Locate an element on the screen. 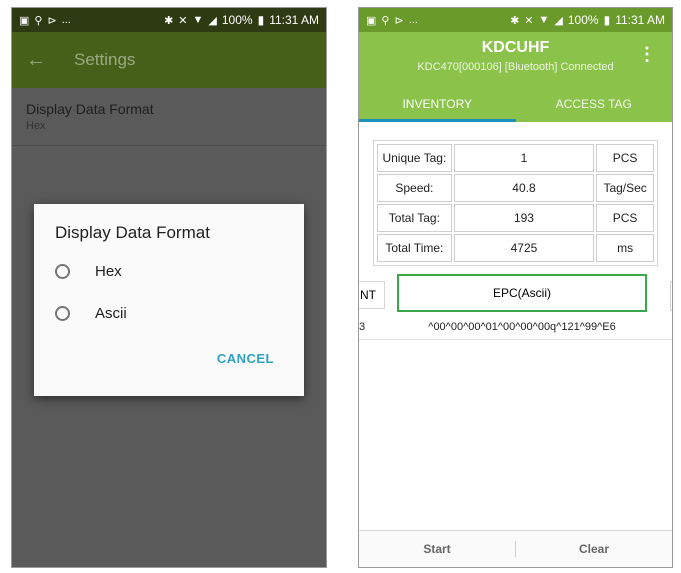 The image size is (681, 573). column-header-epc: EPC(Ascii) is located at coordinates (522, 293).